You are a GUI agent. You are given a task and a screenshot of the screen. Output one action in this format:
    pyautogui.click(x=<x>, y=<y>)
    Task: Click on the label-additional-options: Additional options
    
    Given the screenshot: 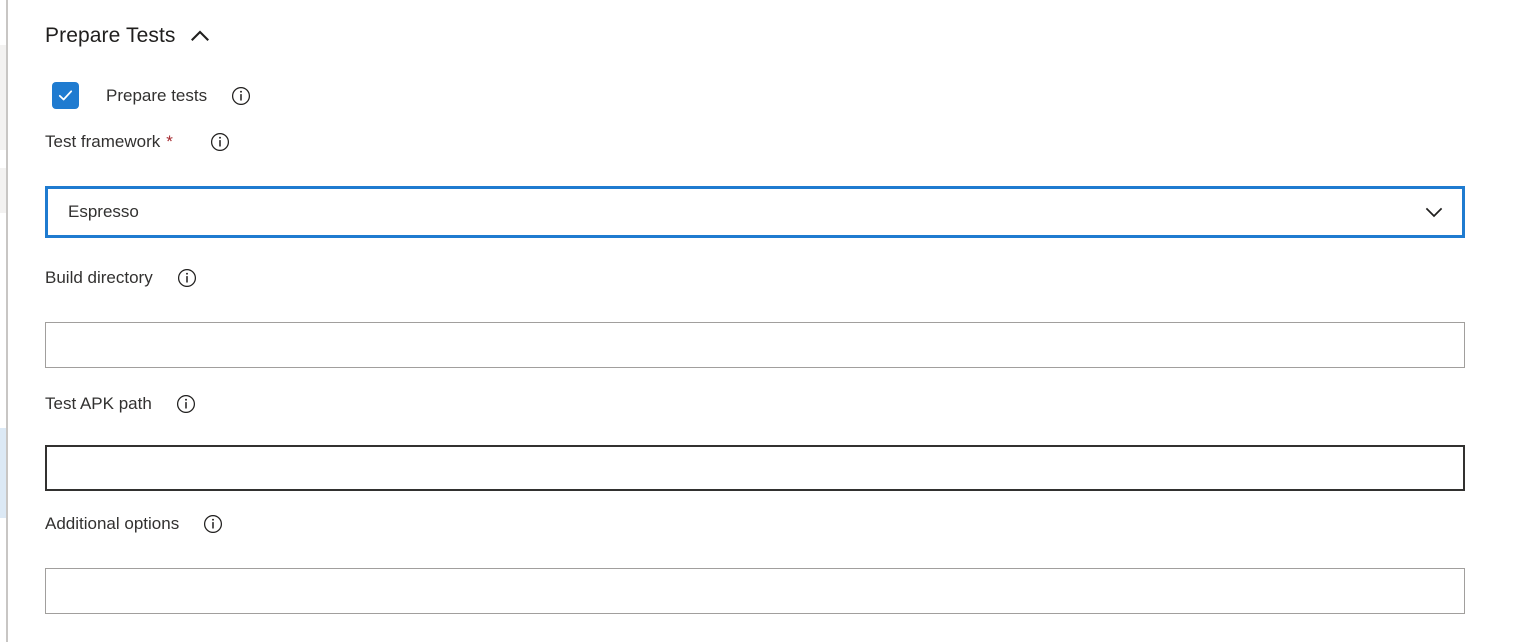 What is the action you would take?
    pyautogui.click(x=134, y=524)
    